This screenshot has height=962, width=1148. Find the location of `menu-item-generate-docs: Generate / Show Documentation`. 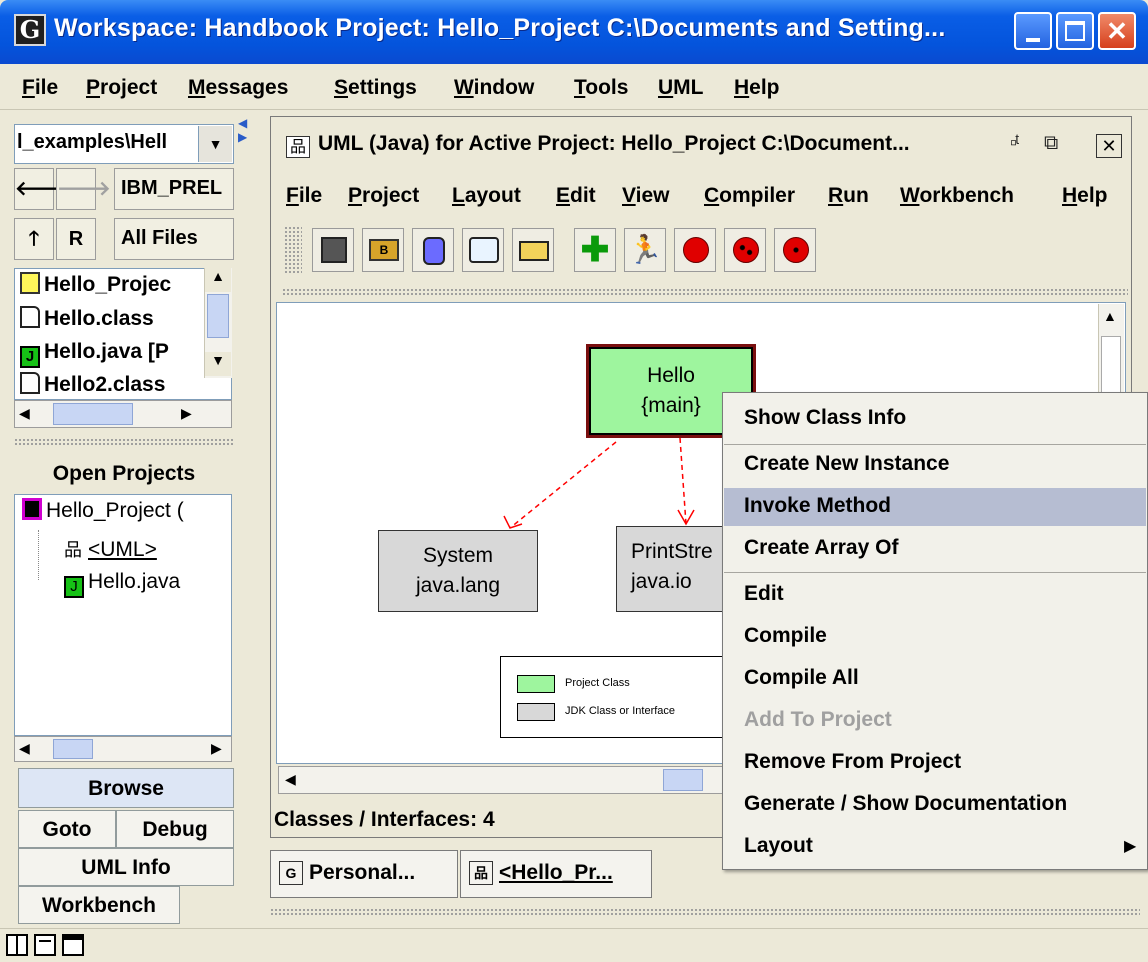

menu-item-generate-docs: Generate / Show Documentation is located at coordinates (905, 804).